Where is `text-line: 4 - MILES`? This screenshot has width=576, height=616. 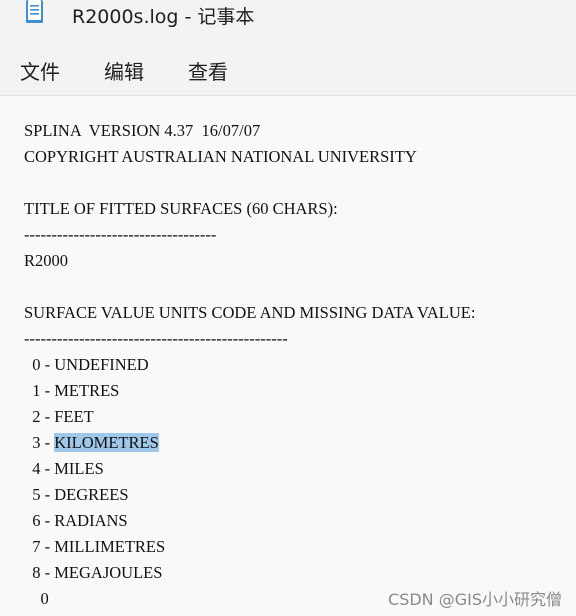
text-line: 4 - MILES is located at coordinates (64, 468).